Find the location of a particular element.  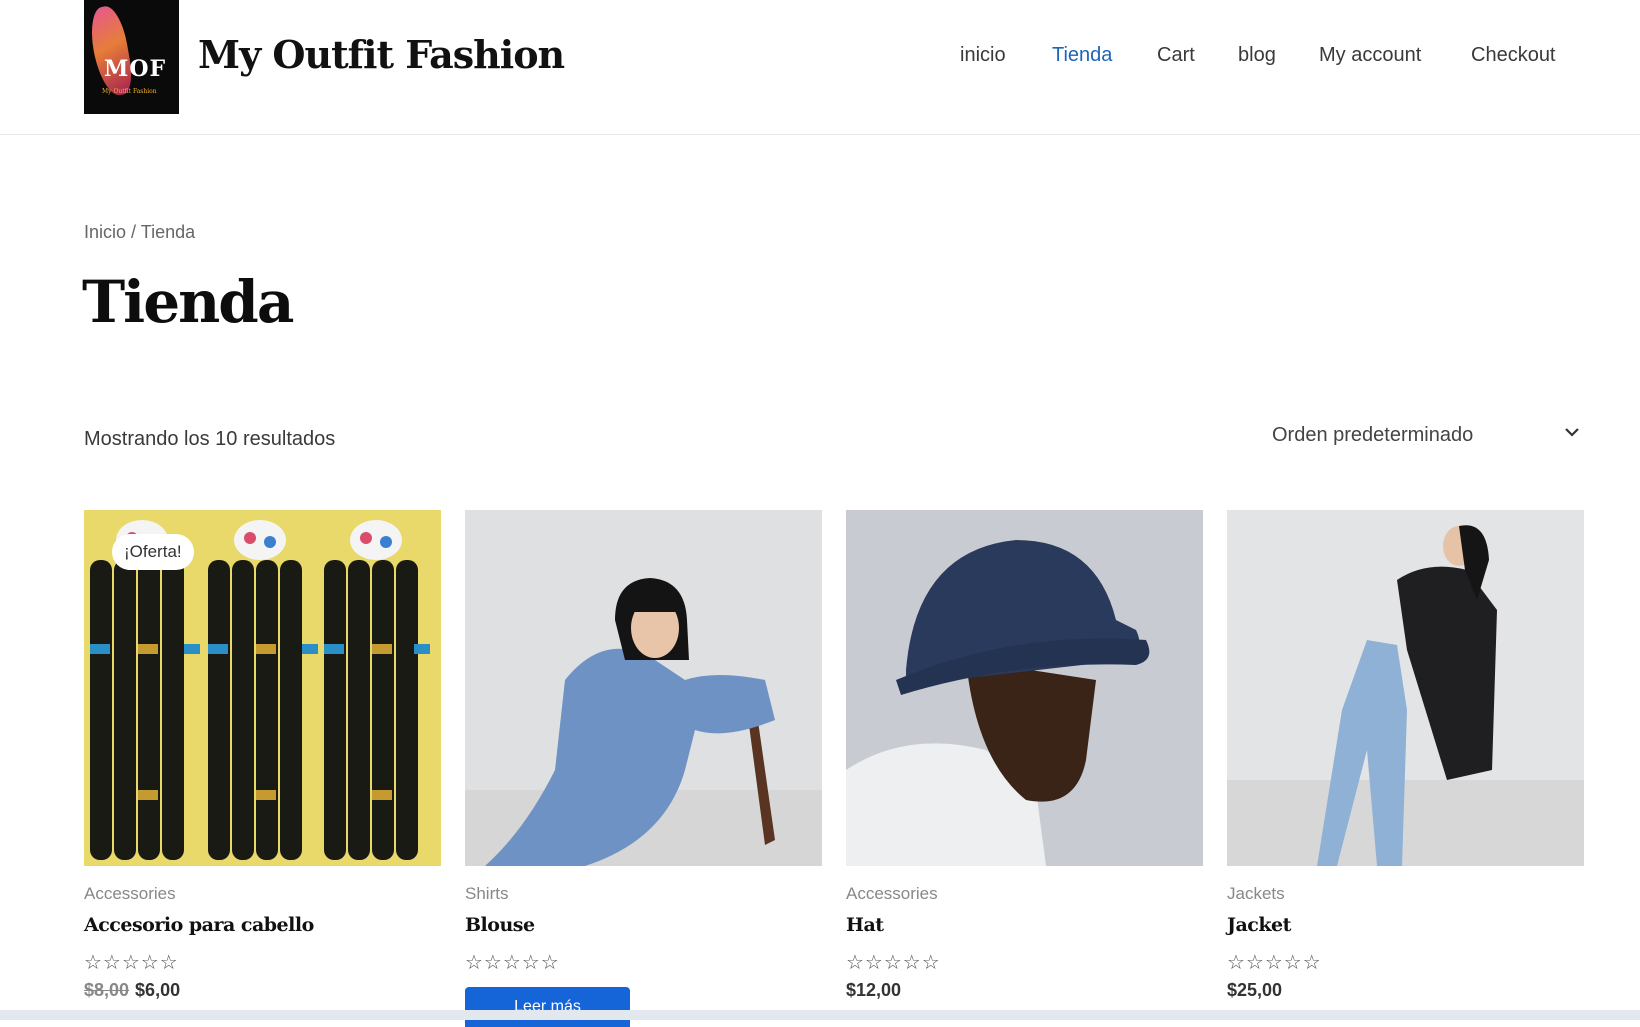

product-title: Jacket is located at coordinates (1259, 925).